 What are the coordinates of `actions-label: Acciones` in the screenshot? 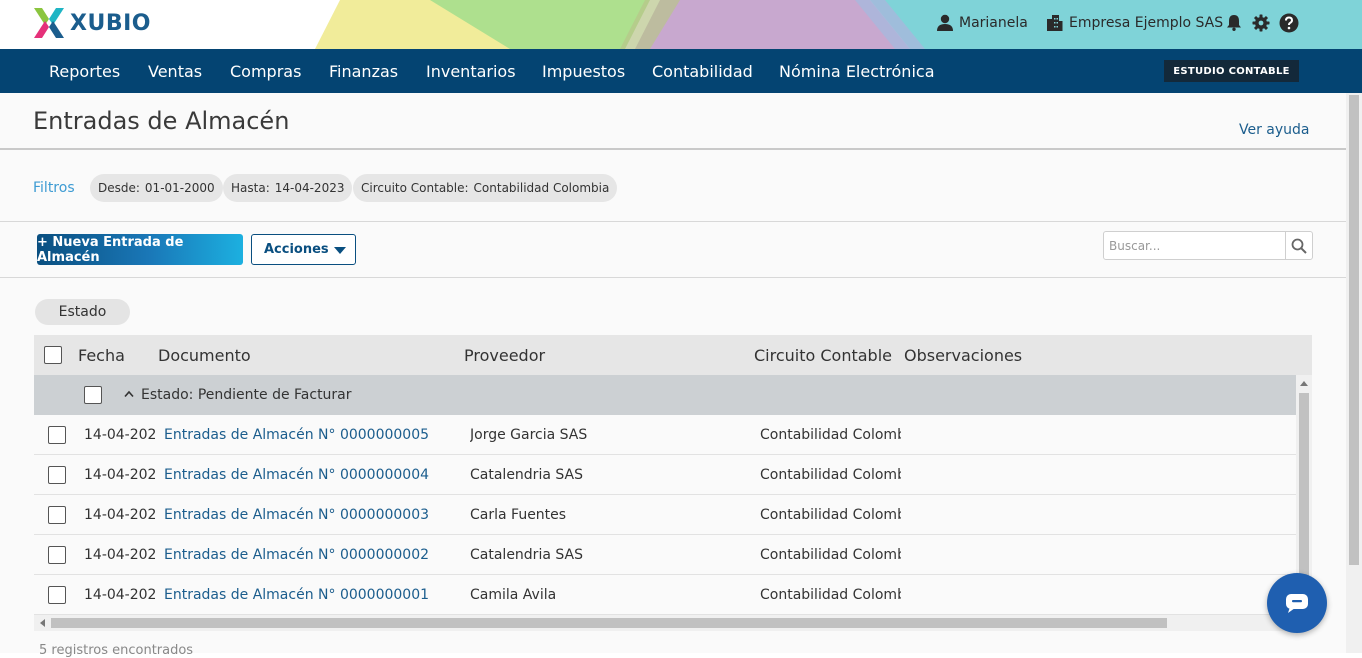 It's located at (296, 249).